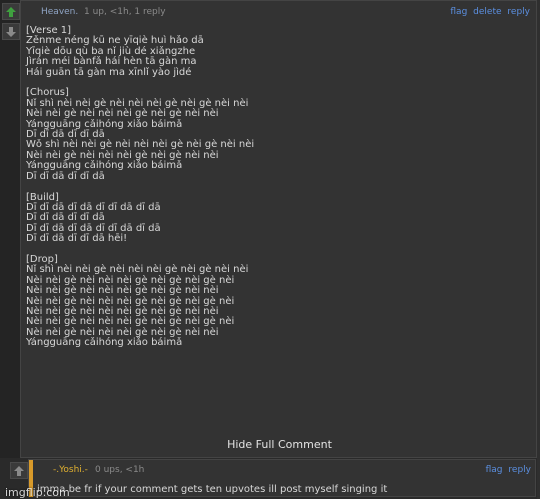 This screenshot has width=540, height=499. What do you see at coordinates (77, 239) in the screenshot?
I see `comment-line: Dī dī dā dī dī dā hēi!` at bounding box center [77, 239].